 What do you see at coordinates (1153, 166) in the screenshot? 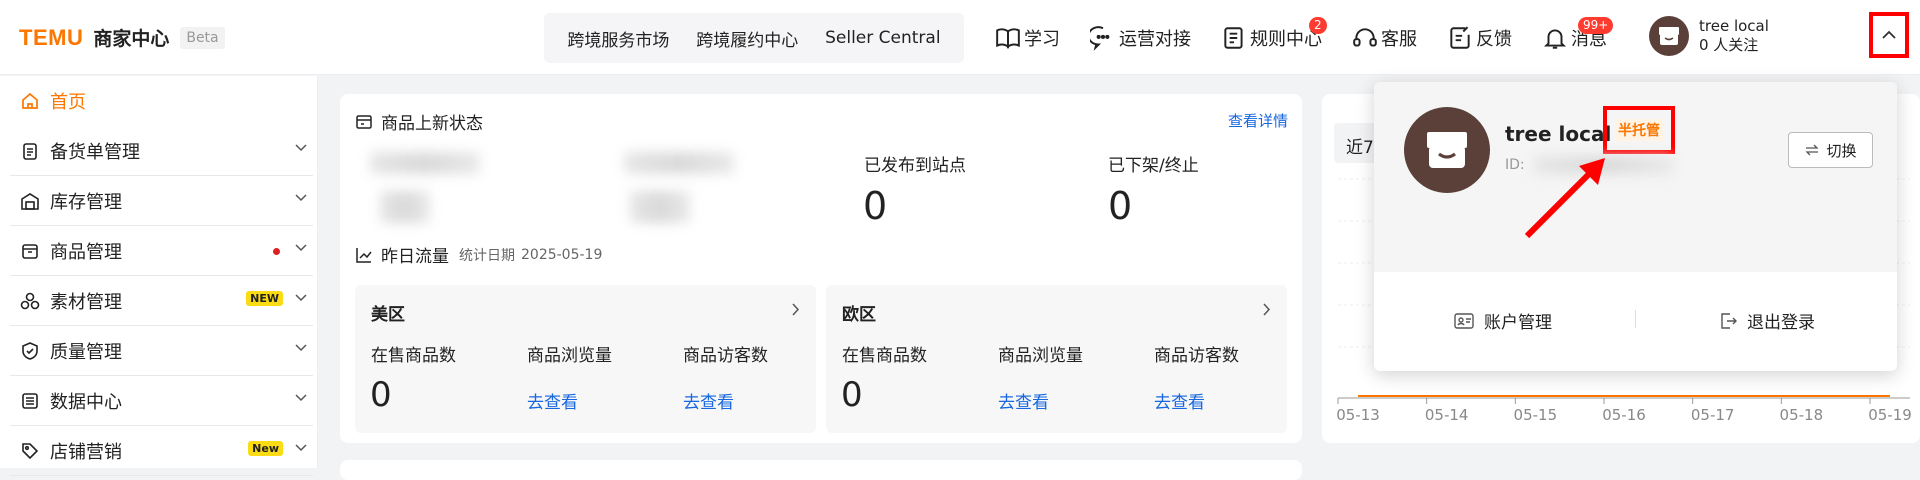
I see `delisted-label: 已下架/终止` at bounding box center [1153, 166].